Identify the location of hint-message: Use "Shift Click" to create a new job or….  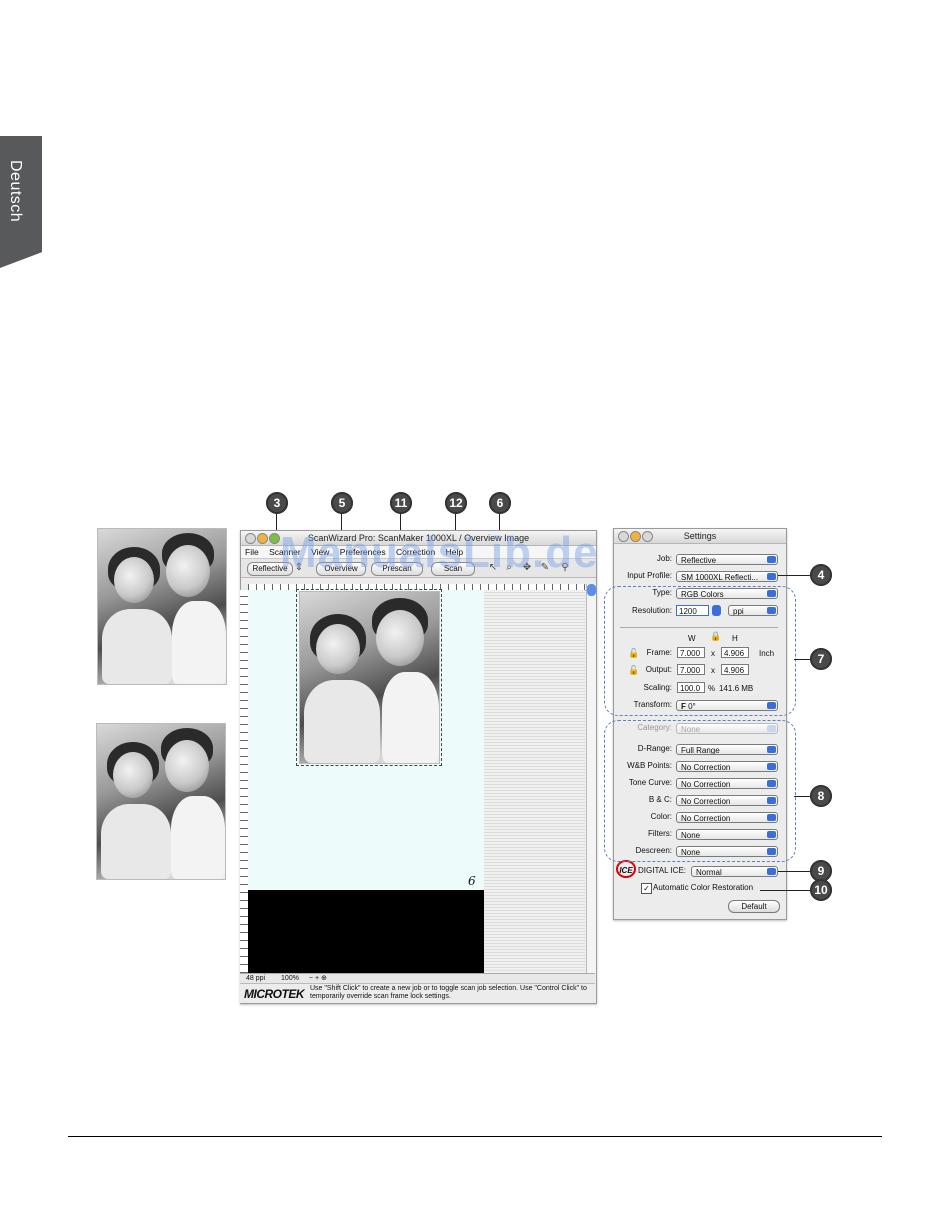
(448, 992).